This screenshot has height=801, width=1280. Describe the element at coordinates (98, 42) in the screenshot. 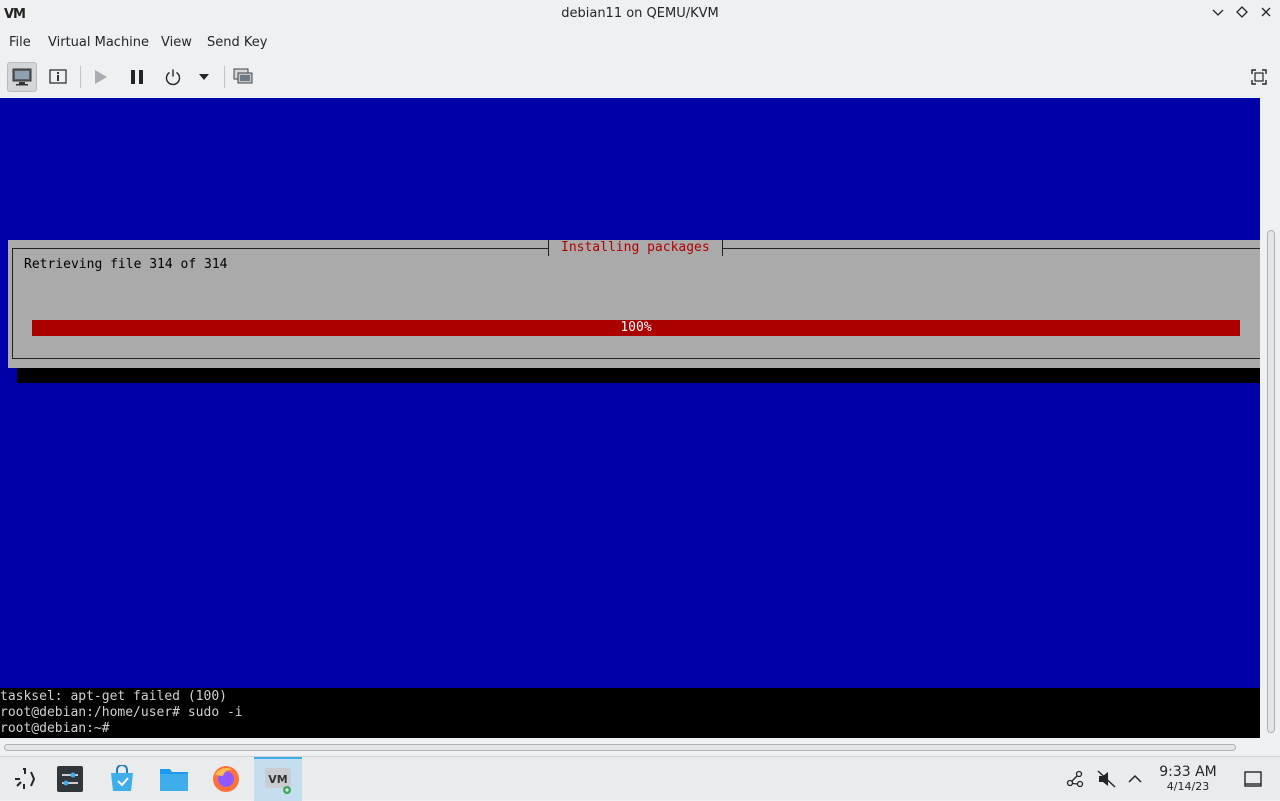

I see `menu-virtual-machine: Virtual Machine` at that location.